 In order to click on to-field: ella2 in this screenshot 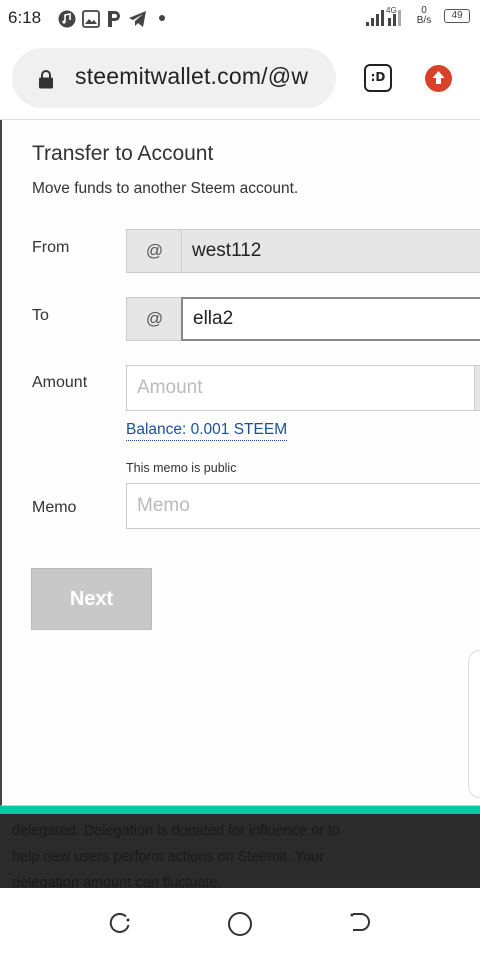, I will do `click(330, 319)`.